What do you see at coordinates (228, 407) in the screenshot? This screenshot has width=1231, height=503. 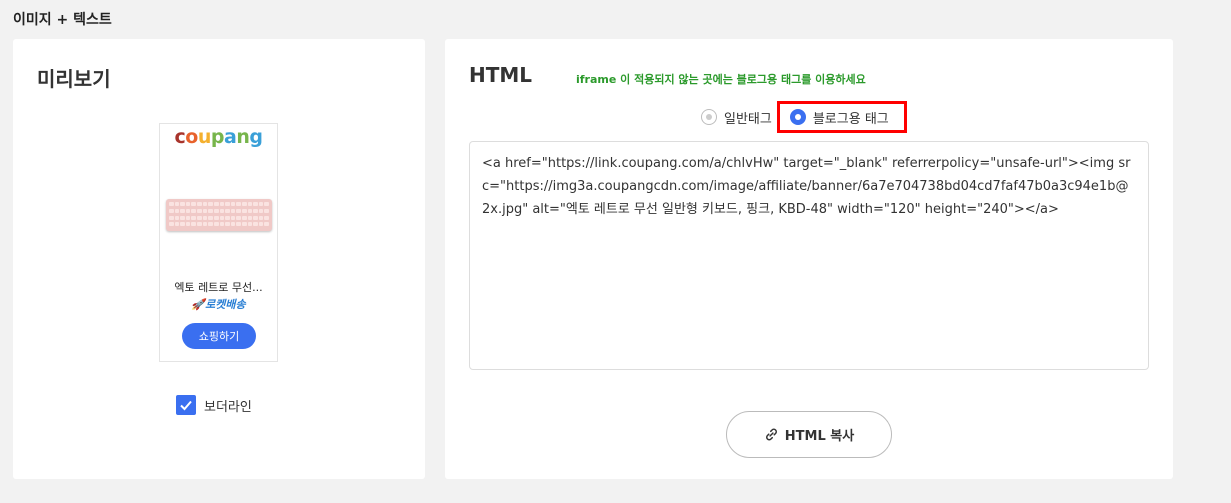 I see `border-line-label: 보더라인` at bounding box center [228, 407].